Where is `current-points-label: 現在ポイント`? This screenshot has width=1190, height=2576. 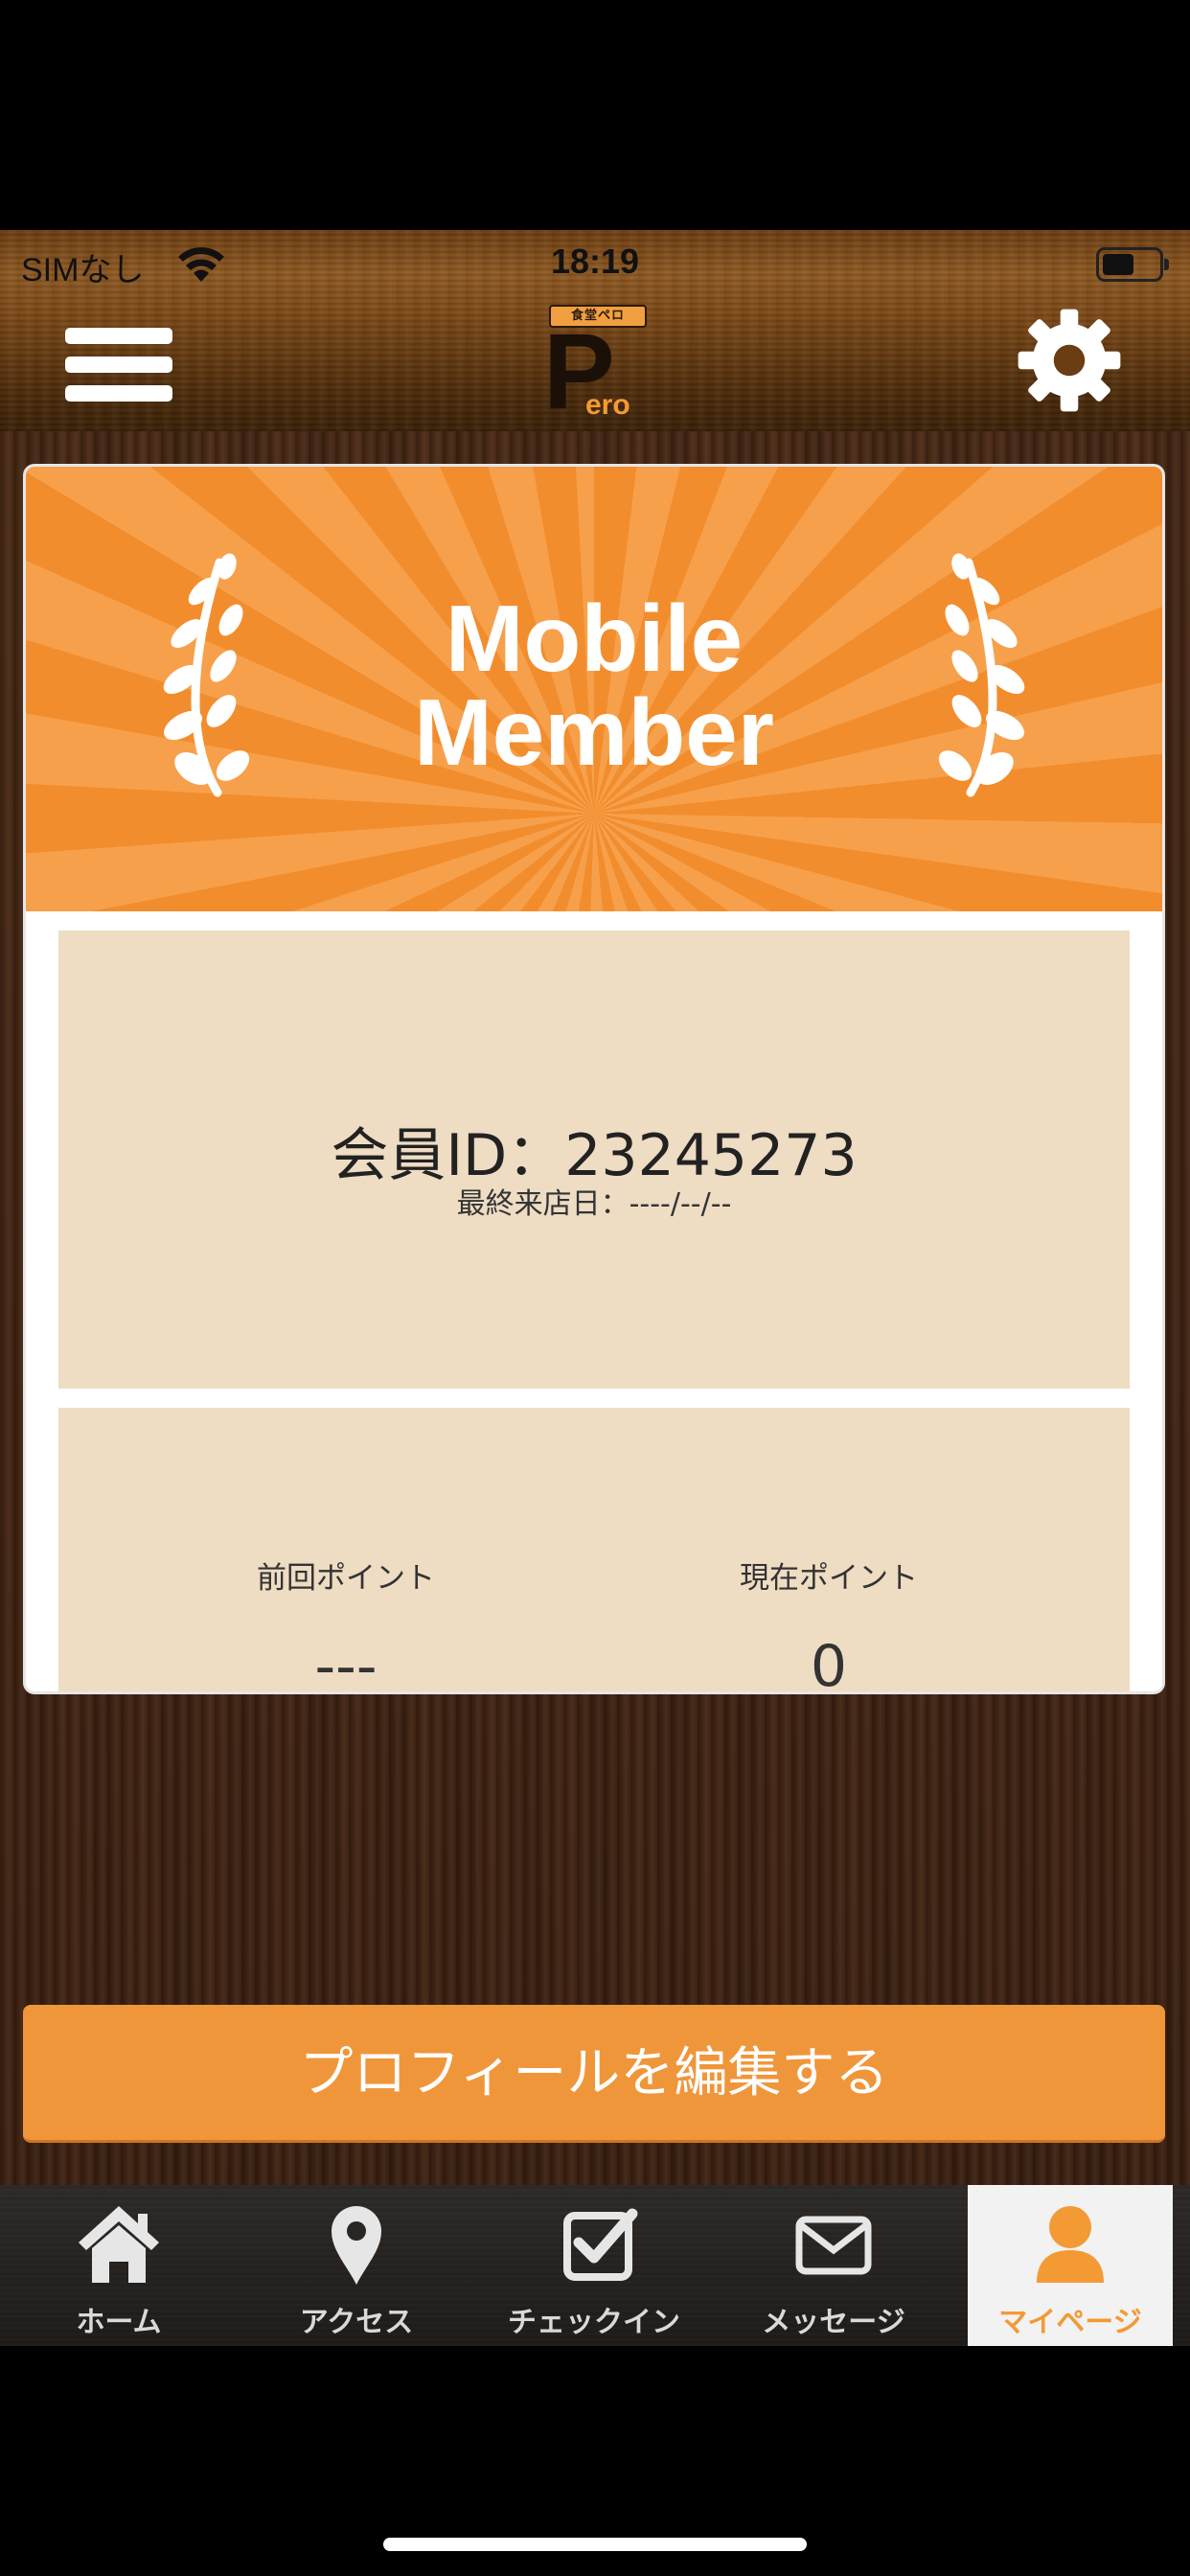 current-points-label: 現在ポイント is located at coordinates (829, 1578).